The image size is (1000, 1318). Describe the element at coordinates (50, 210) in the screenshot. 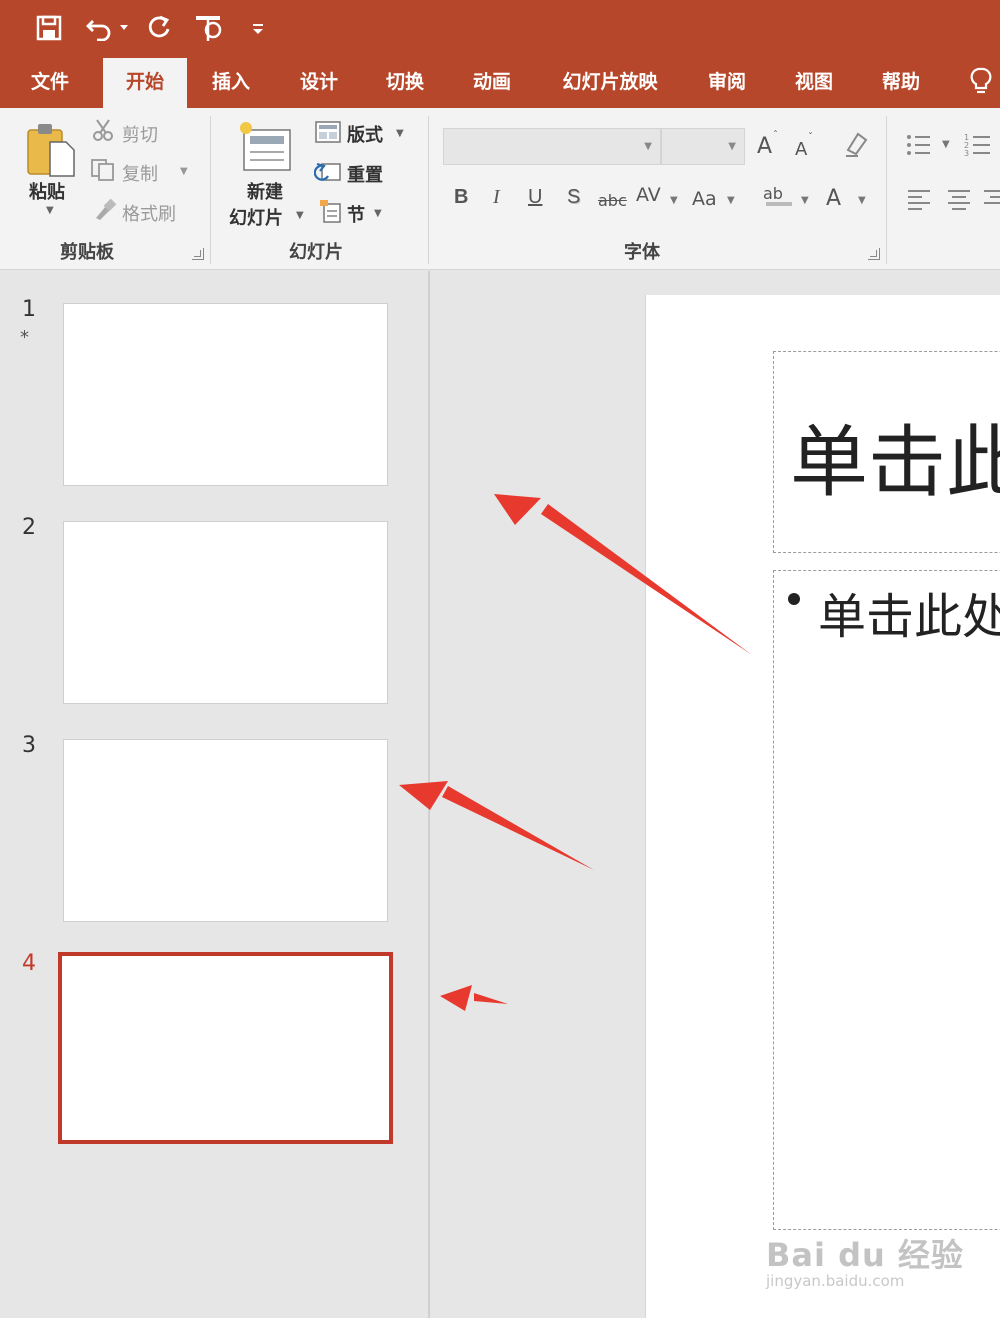

I see `paste-dropdown-icon: ▼` at that location.